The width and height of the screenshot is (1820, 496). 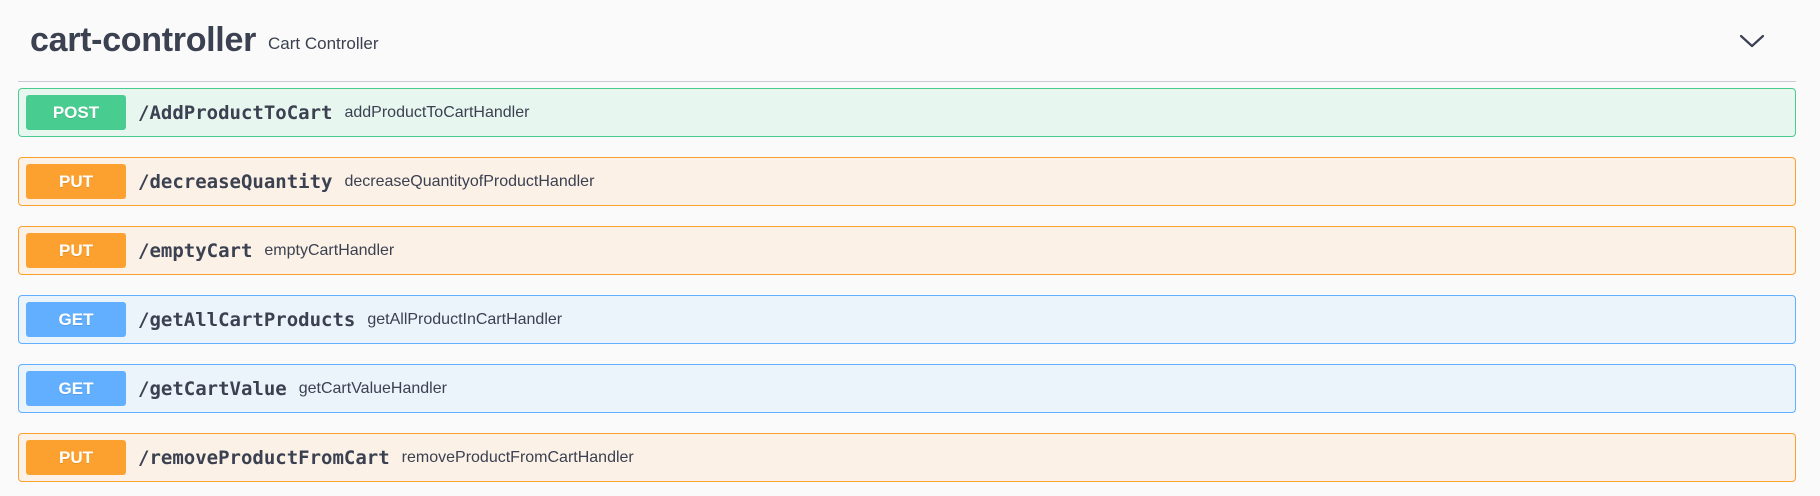 What do you see at coordinates (437, 112) in the screenshot?
I see `operation-summary: addProductToCartHandler` at bounding box center [437, 112].